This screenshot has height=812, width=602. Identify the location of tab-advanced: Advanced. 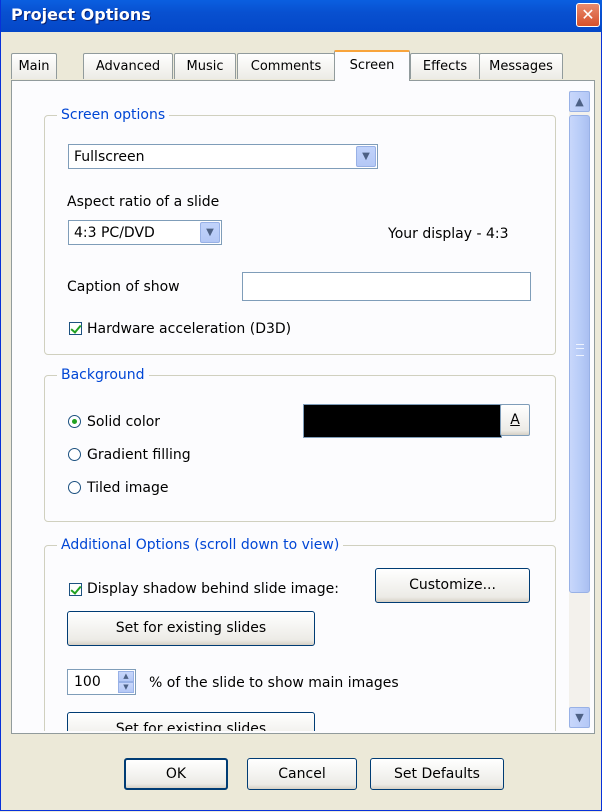
(128, 66).